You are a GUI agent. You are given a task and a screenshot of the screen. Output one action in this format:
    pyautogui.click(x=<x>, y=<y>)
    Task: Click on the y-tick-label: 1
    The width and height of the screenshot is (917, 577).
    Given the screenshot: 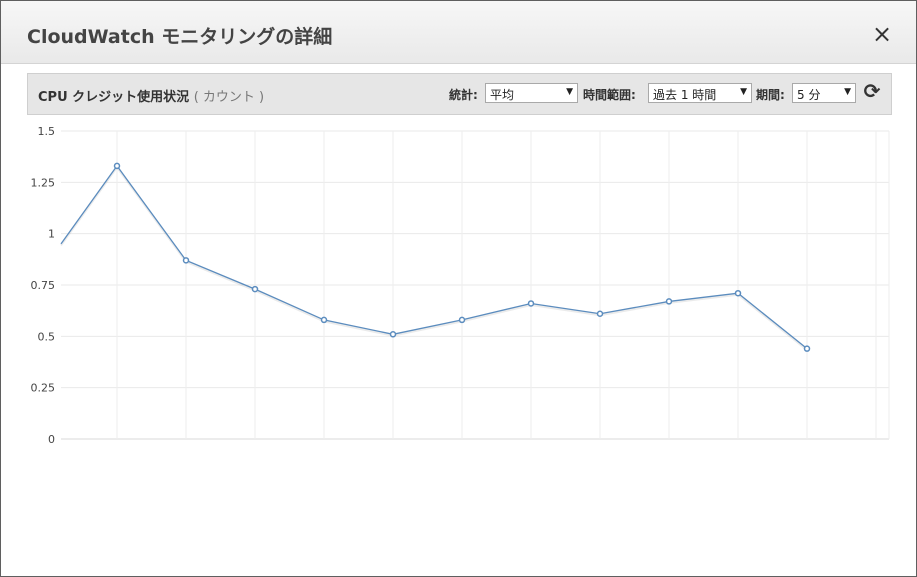 What is the action you would take?
    pyautogui.click(x=51, y=234)
    